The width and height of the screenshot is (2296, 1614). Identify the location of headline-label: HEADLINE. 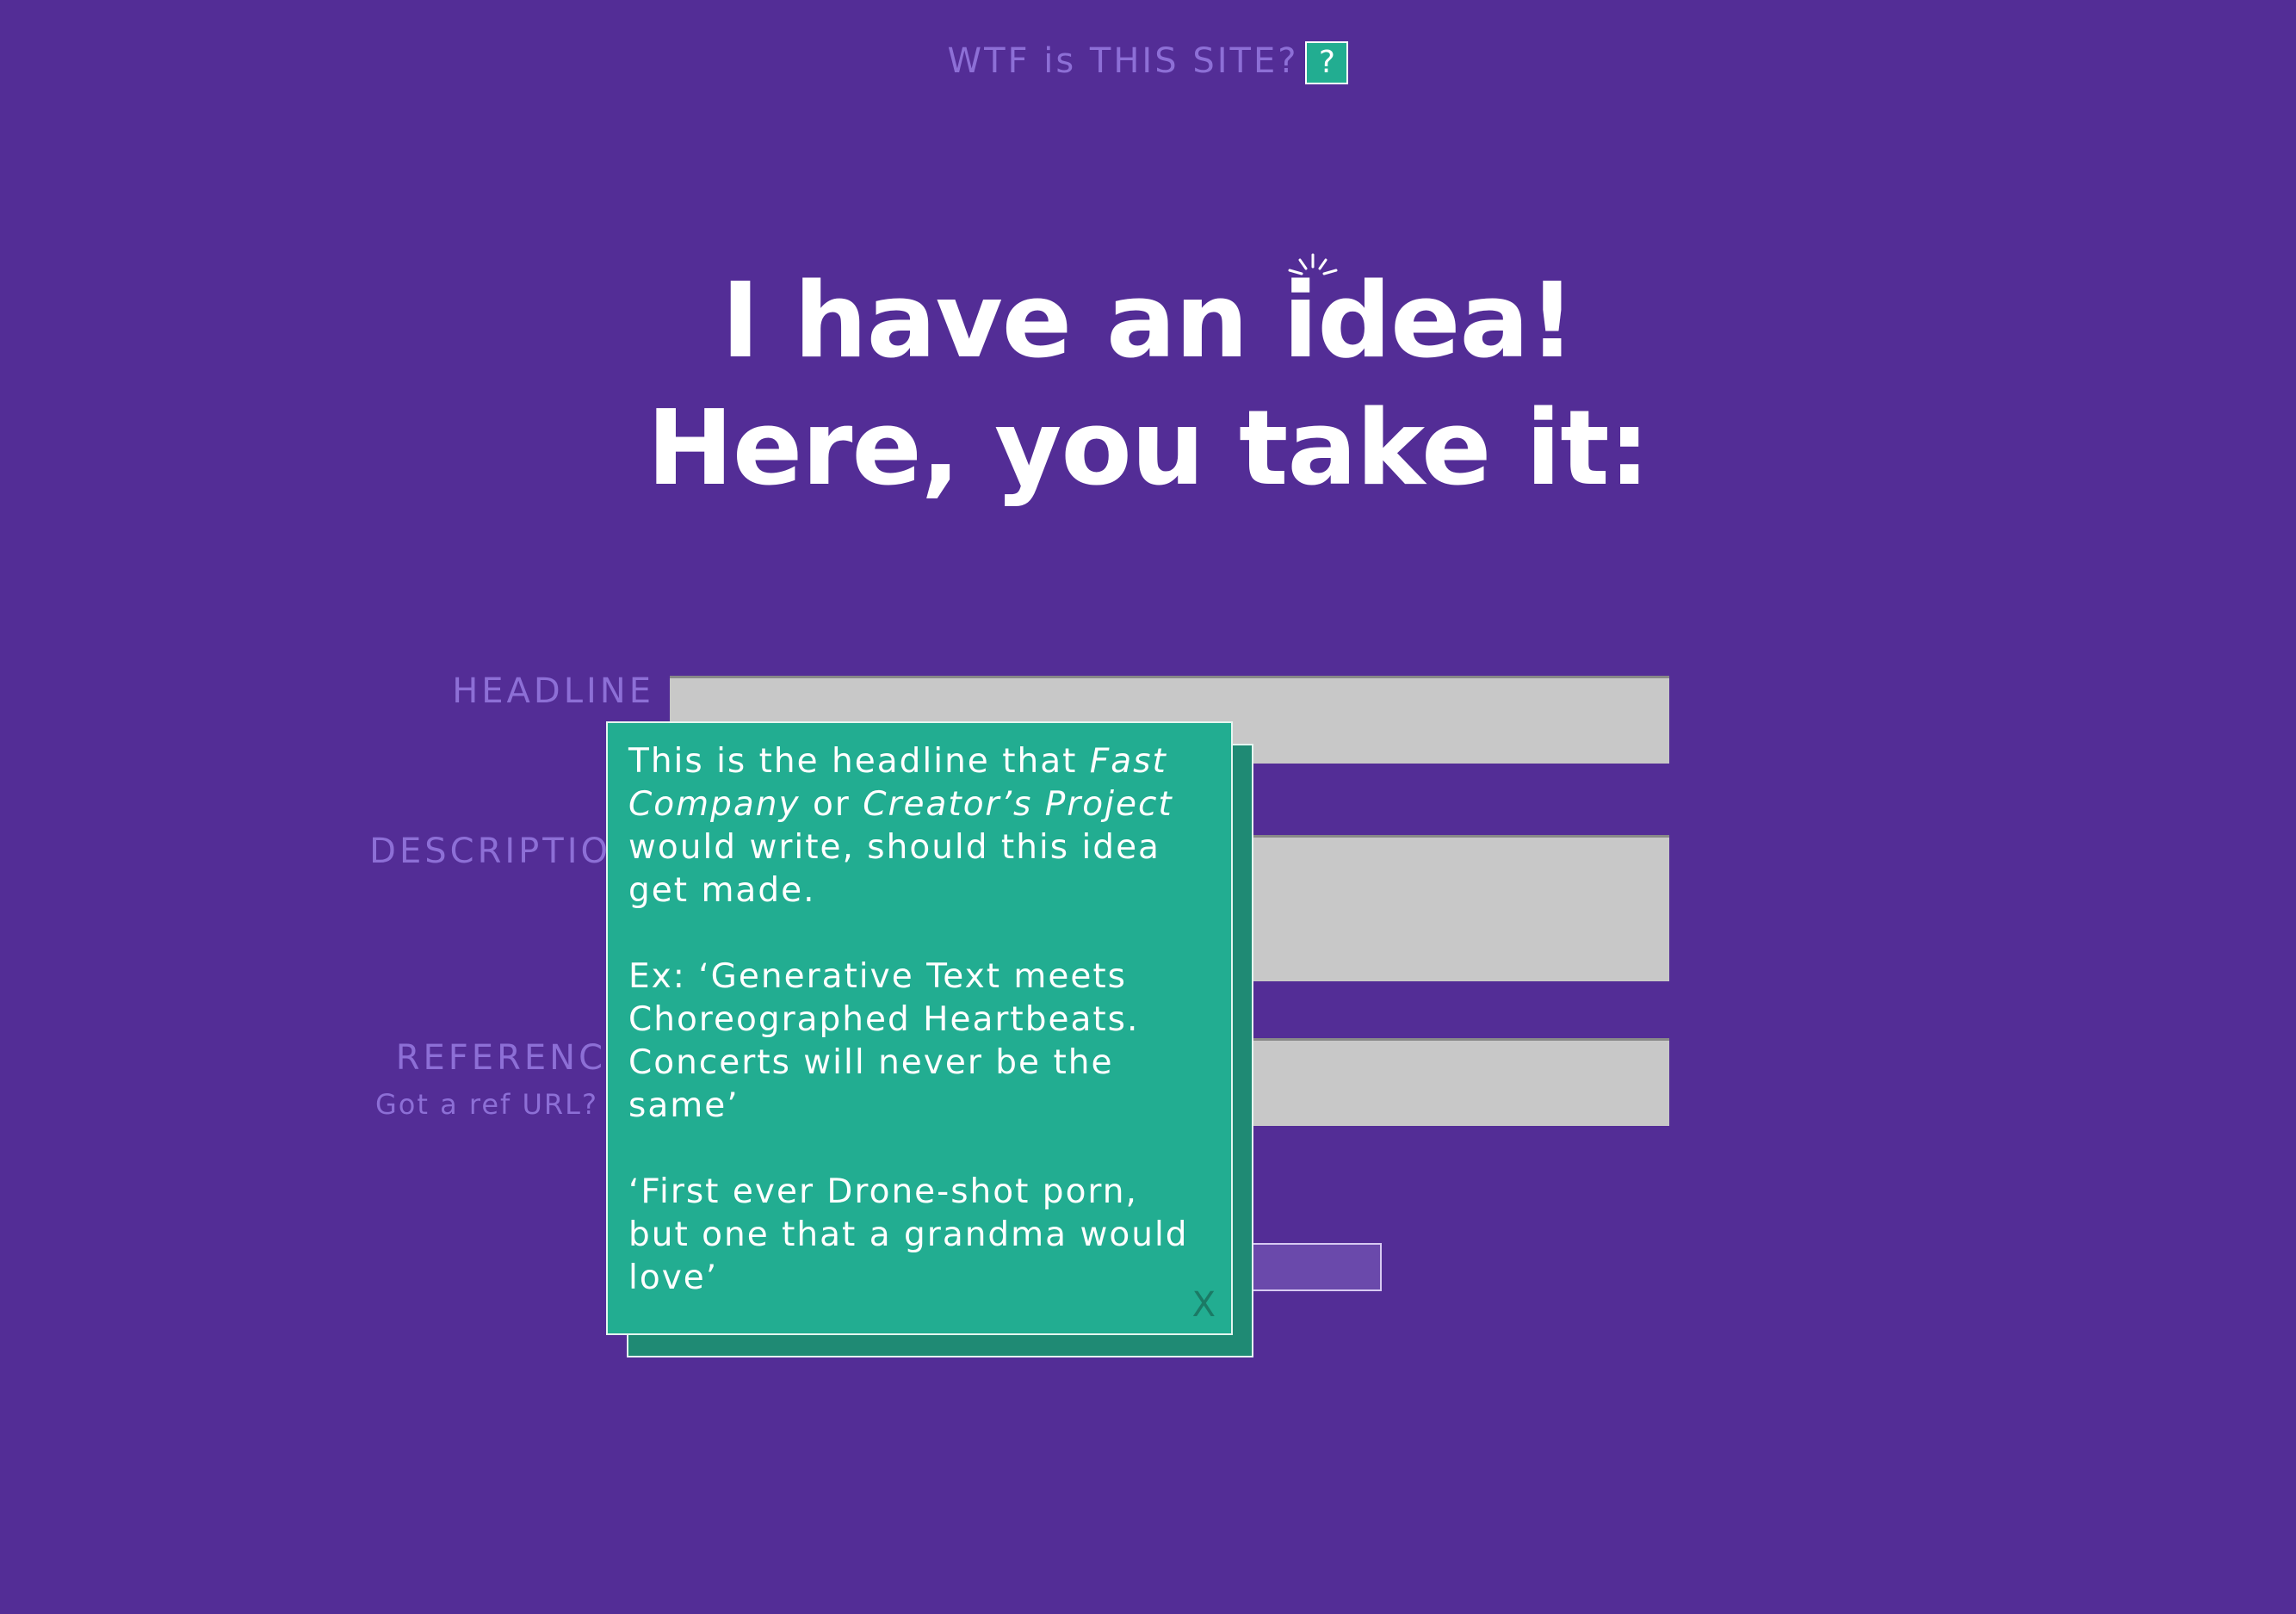
(553, 691).